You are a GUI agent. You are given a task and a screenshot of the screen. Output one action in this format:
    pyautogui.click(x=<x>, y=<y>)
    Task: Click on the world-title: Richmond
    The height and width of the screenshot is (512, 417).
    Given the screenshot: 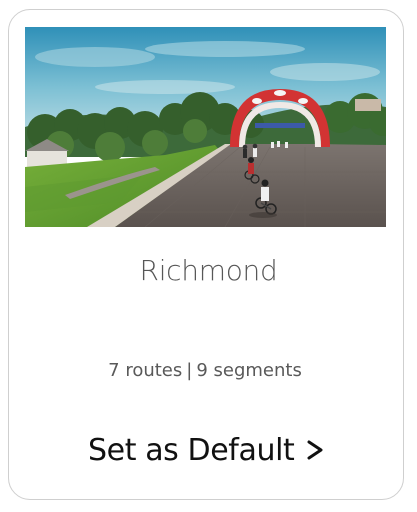 What is the action you would take?
    pyautogui.click(x=208, y=270)
    